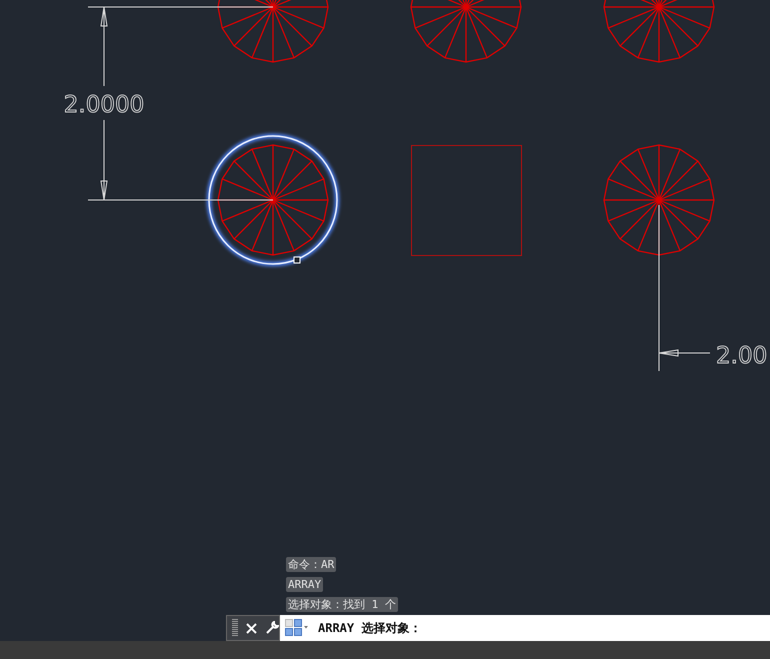  What do you see at coordinates (272, 628) in the screenshot?
I see `wrench-icon` at bounding box center [272, 628].